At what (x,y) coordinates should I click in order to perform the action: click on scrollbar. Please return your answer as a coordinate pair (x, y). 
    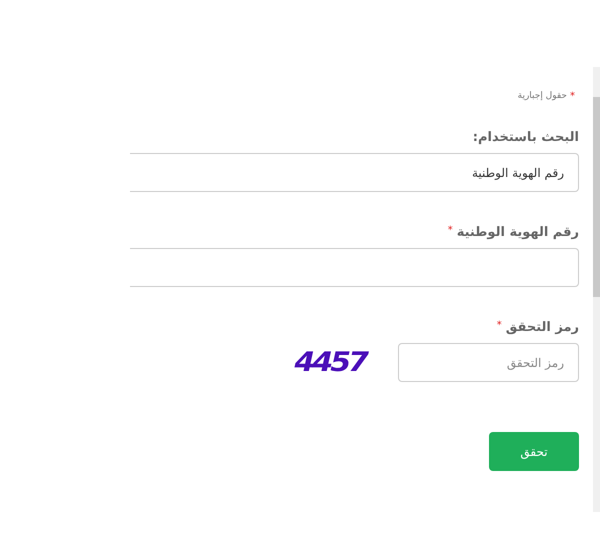
    Looking at the image, I should click on (596, 289).